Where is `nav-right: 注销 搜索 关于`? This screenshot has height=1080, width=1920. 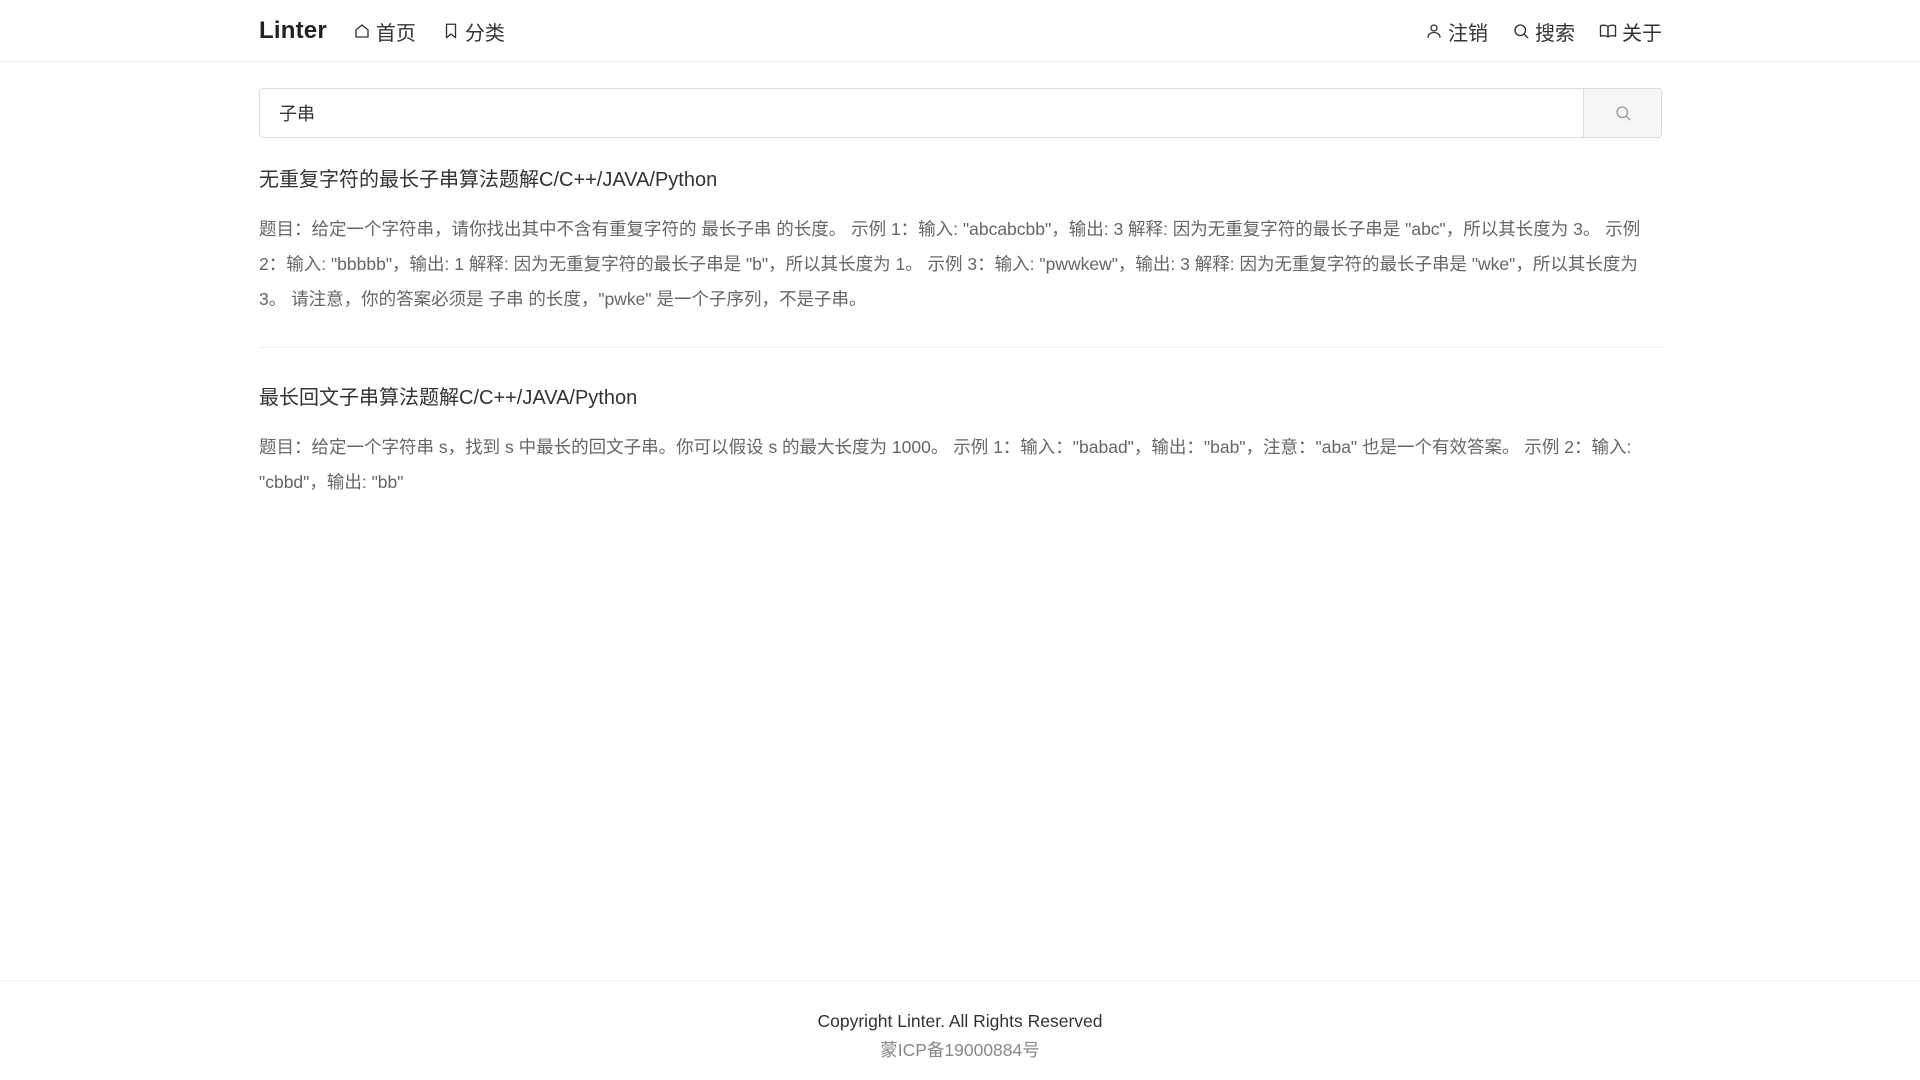 nav-right: 注销 搜索 关于 is located at coordinates (1531, 31).